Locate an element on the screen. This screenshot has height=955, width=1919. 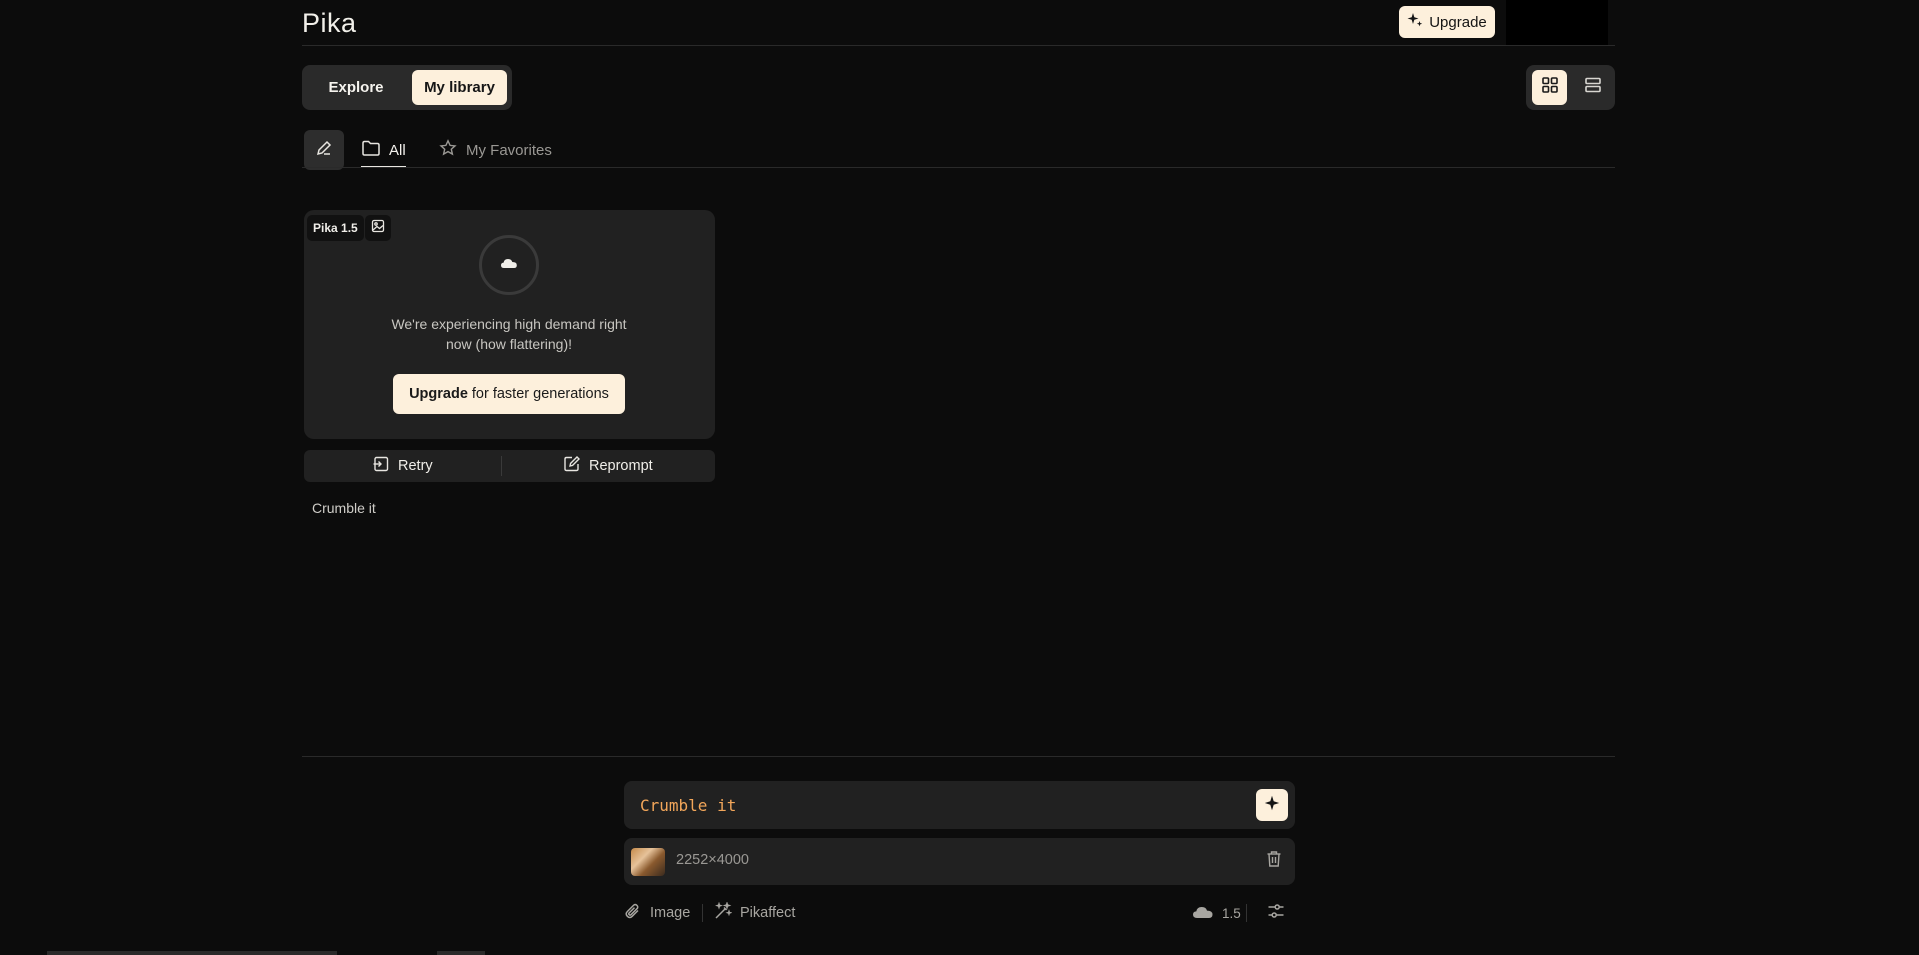
pikaffect-button: Pikaffect is located at coordinates (754, 913).